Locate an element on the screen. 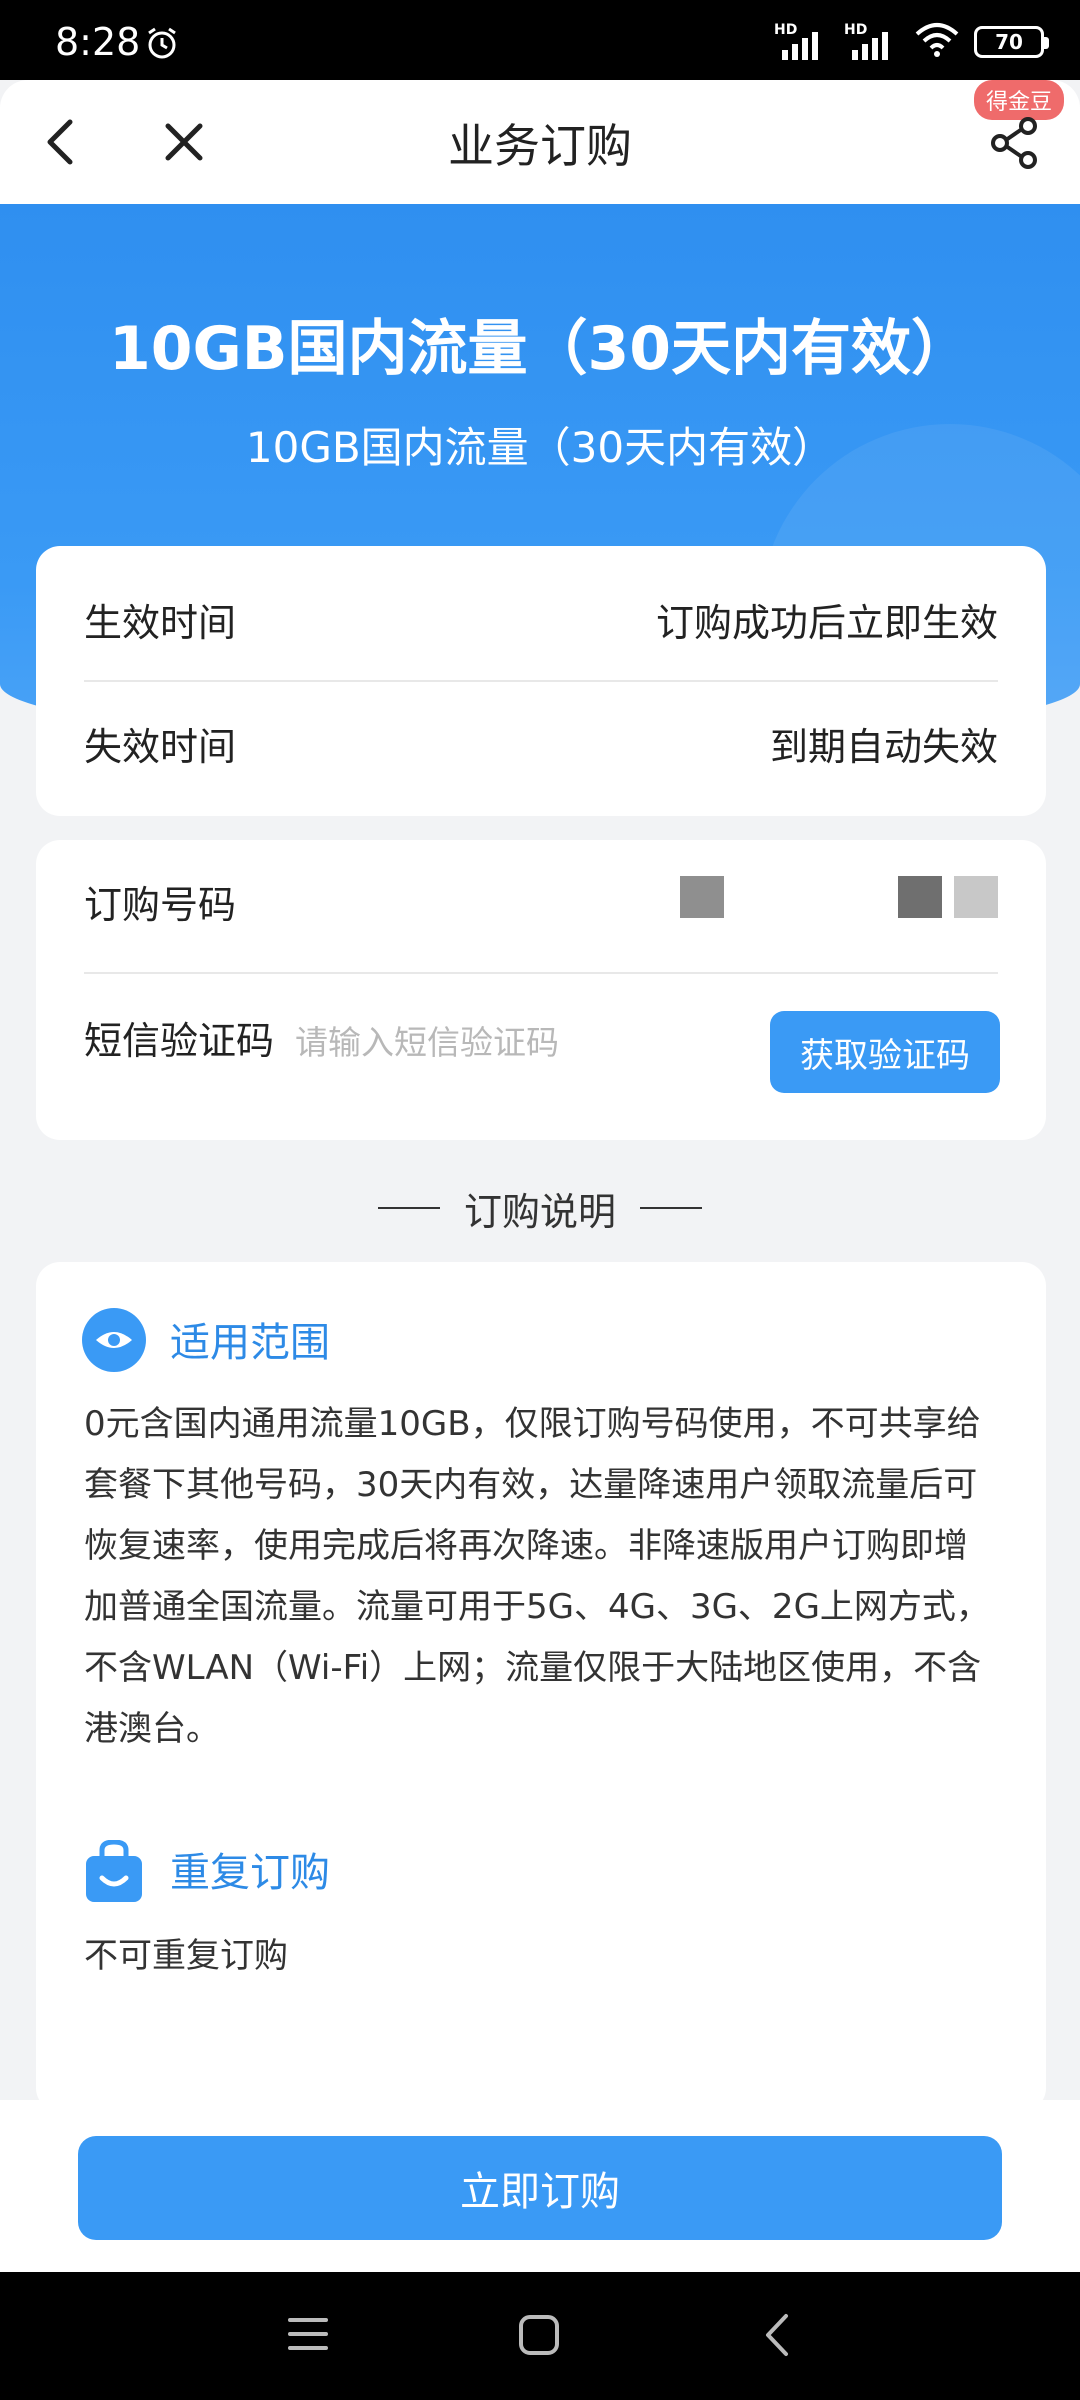 This screenshot has height=2400, width=1080. order-form-card: 订购号码 短信验证码 is located at coordinates (541, 990).